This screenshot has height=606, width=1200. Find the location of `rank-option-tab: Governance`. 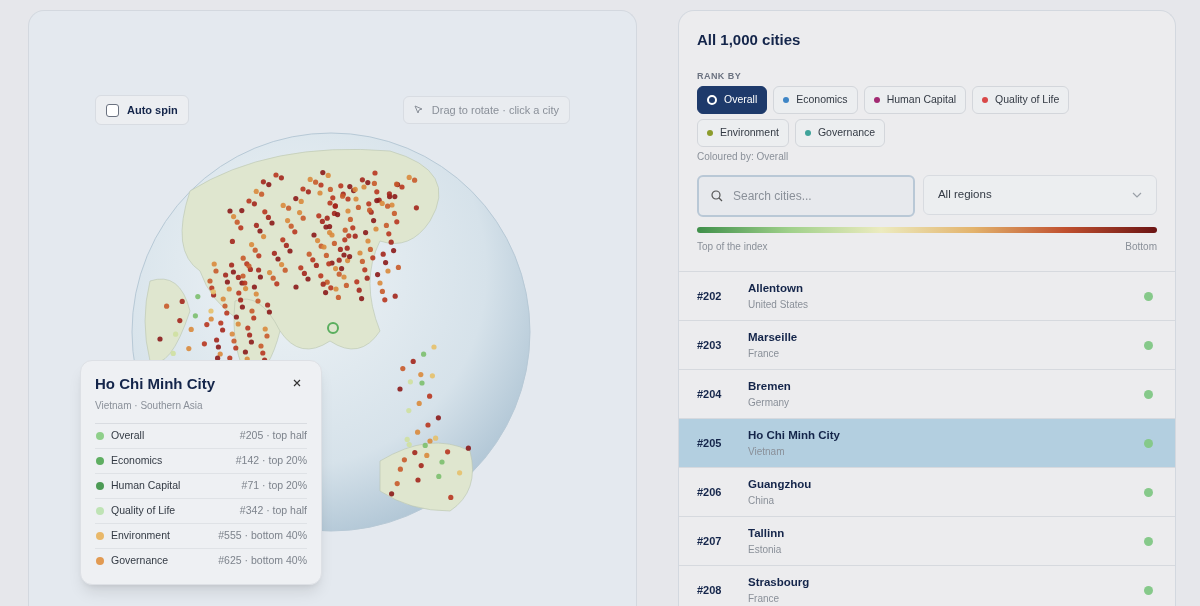

rank-option-tab: Governance is located at coordinates (840, 133).